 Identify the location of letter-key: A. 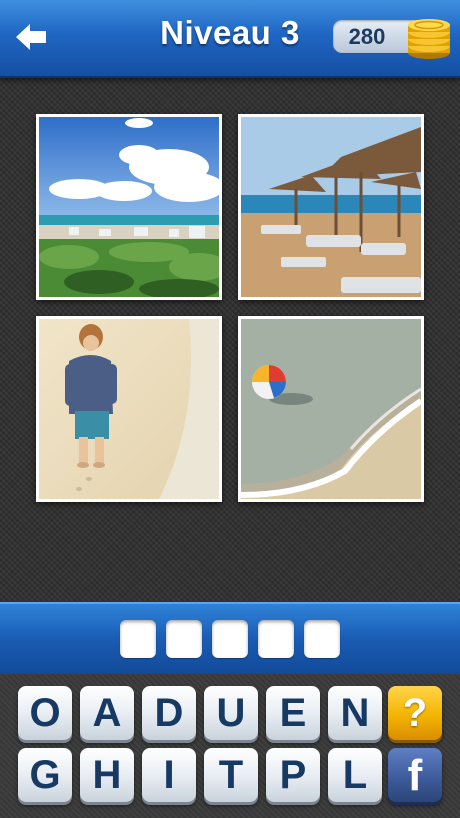
(107, 713).